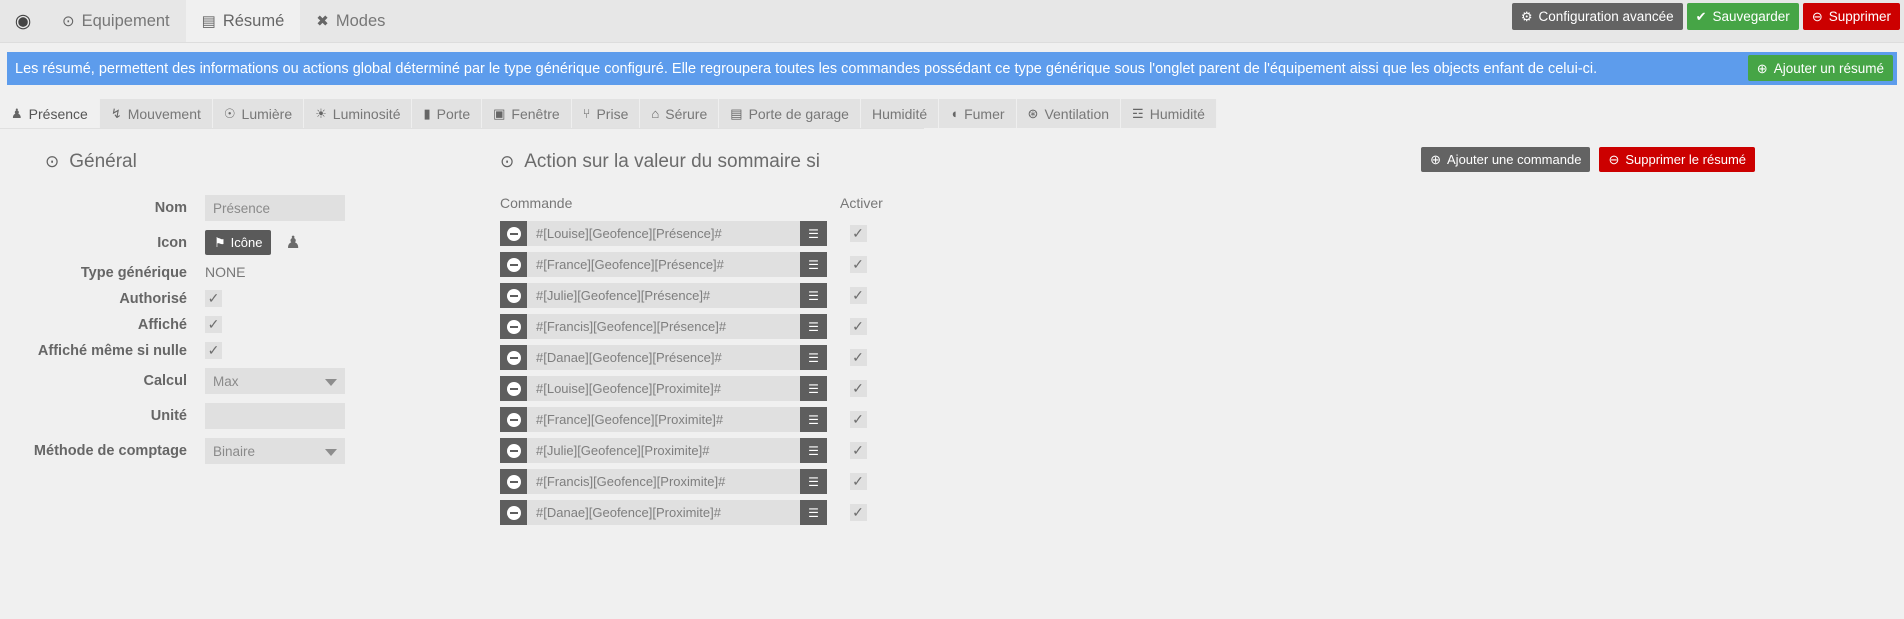 This screenshot has width=1904, height=619. I want to click on command-input: #[France][Geofence][Présence]#, so click(663, 264).